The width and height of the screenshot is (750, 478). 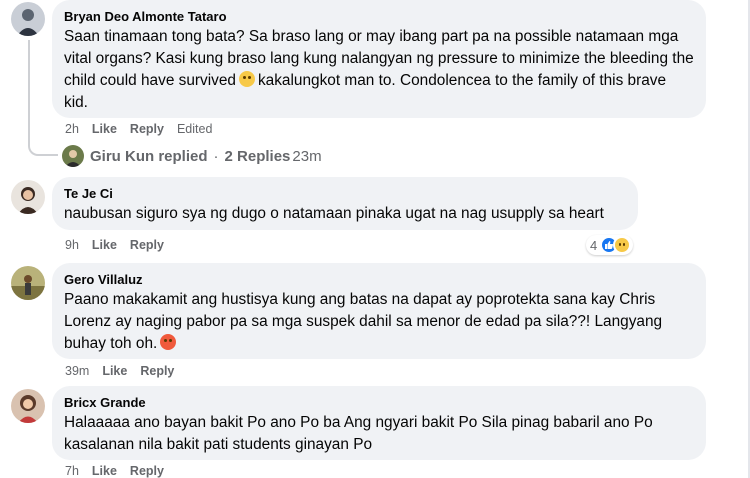 I want to click on avatar-teje-image, so click(x=28, y=197).